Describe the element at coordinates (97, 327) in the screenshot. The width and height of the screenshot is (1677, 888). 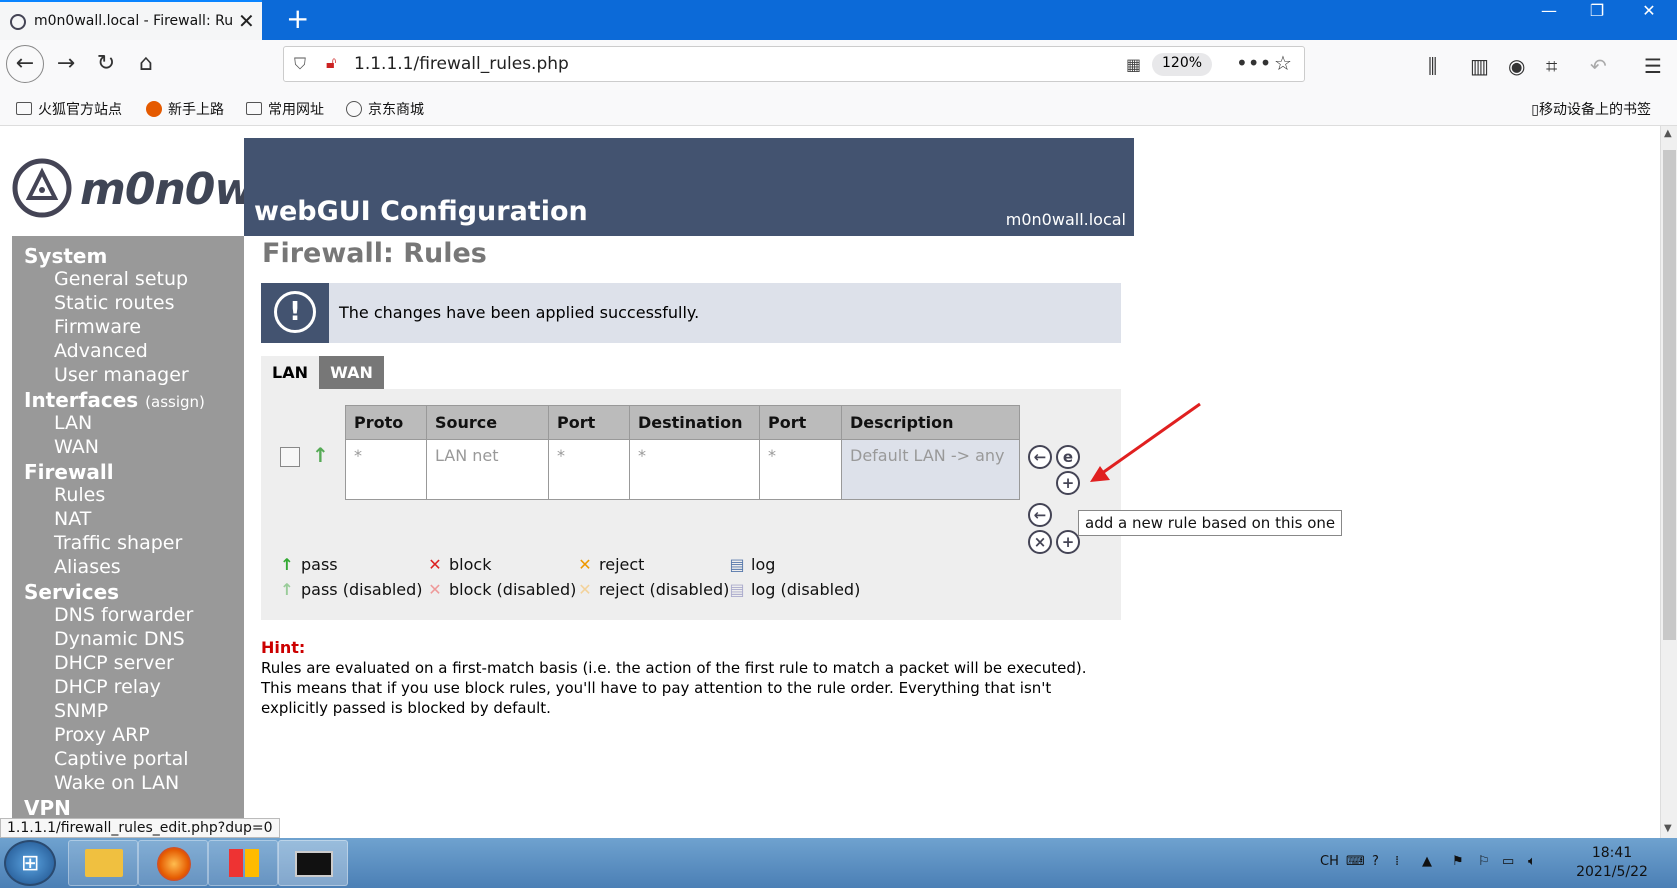
I see `nav-firmware: Firmware` at that location.